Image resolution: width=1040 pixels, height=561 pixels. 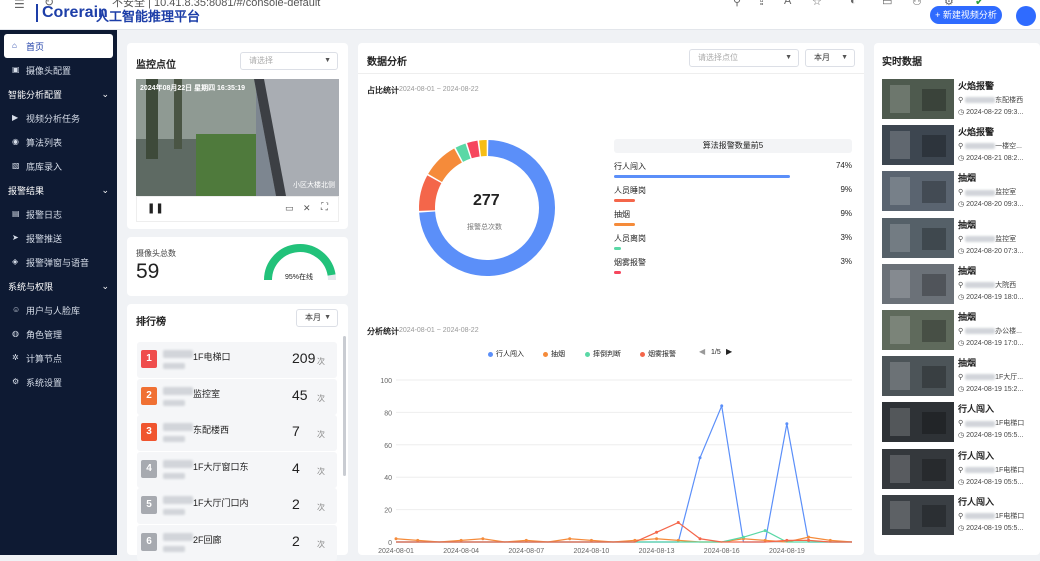 What do you see at coordinates (237, 433) in the screenshot?
I see `ranking-row: 3 东配楼西 7 次` at bounding box center [237, 433].